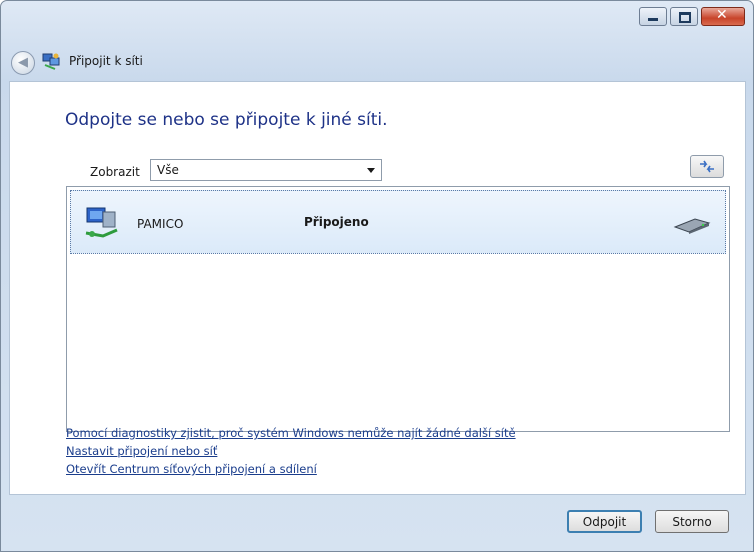 The image size is (754, 552). What do you see at coordinates (115, 172) in the screenshot?
I see `filter-label: Zobrazit` at bounding box center [115, 172].